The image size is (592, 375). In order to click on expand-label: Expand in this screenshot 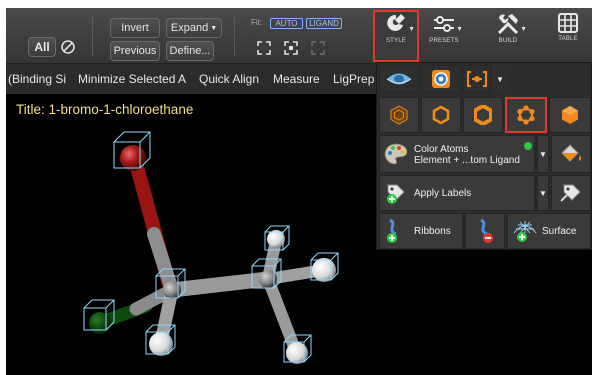, I will do `click(189, 28)`.